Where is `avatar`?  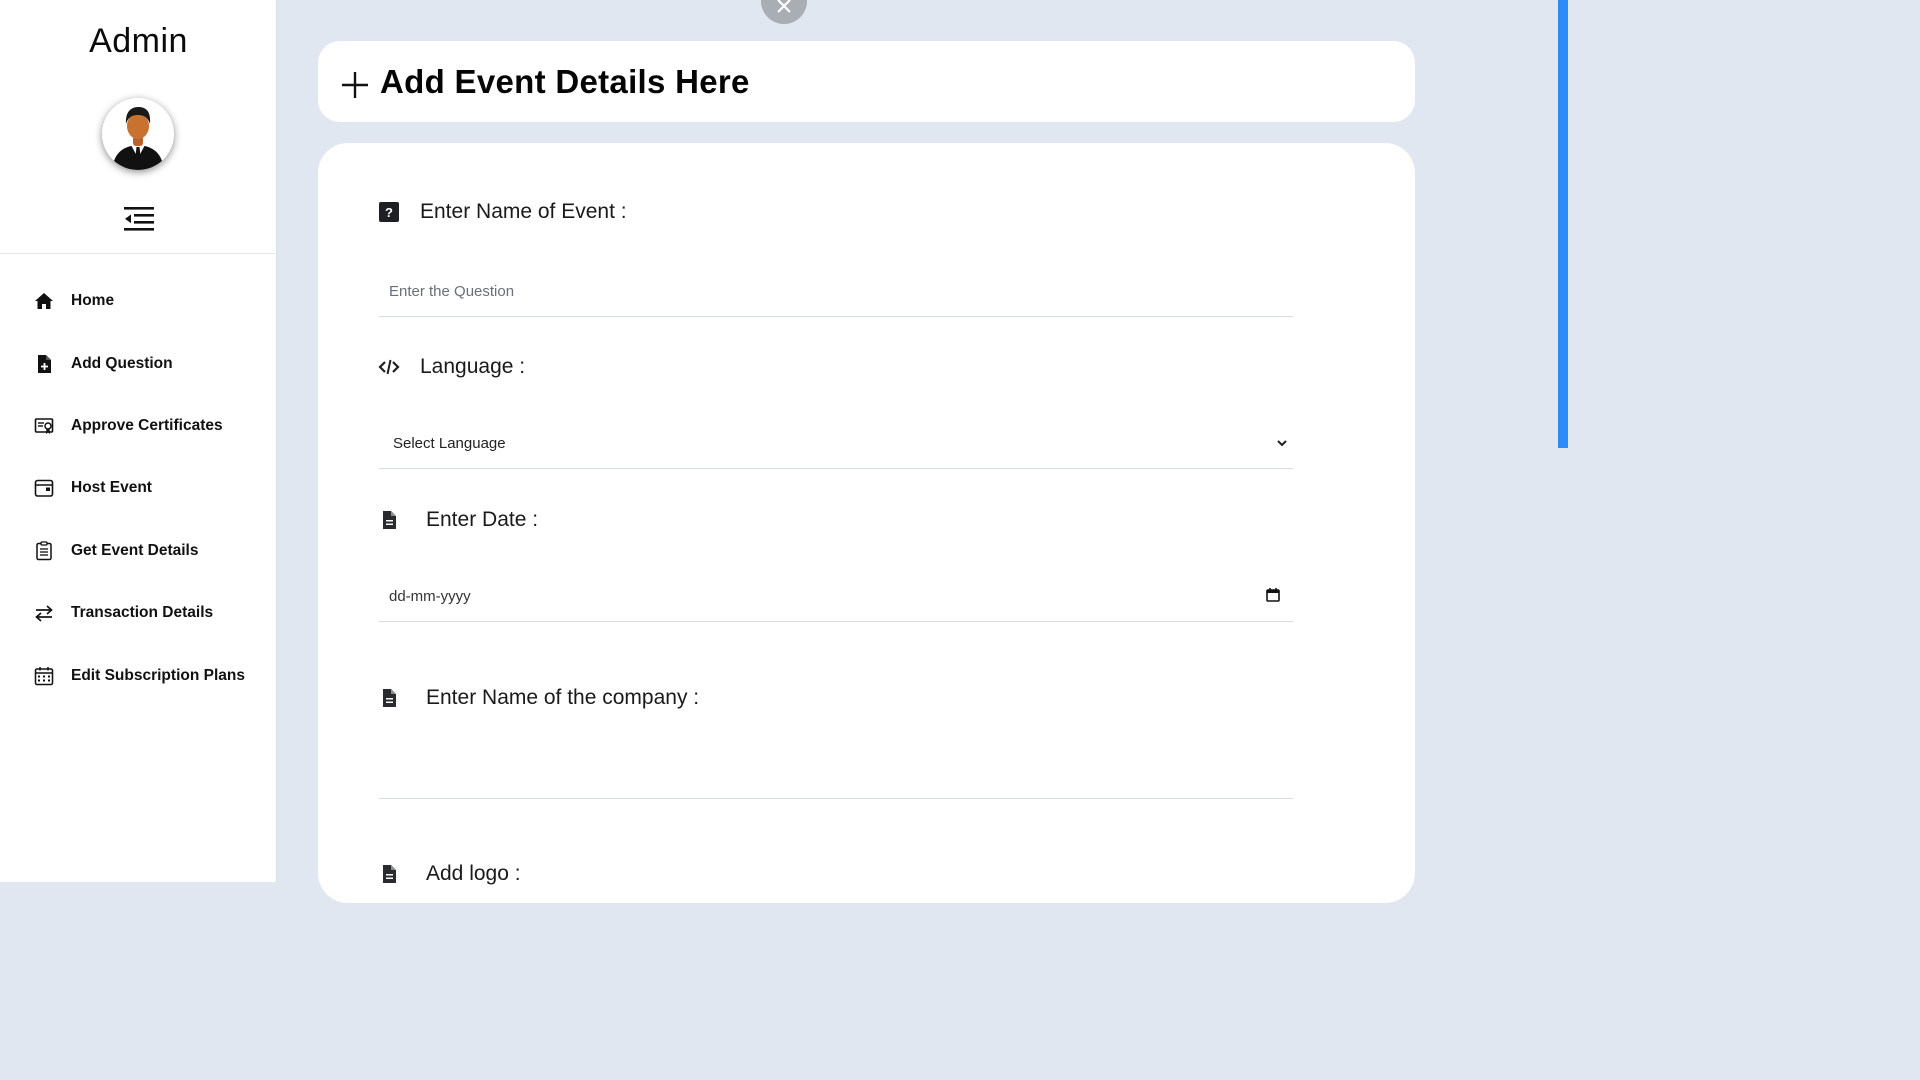
avatar is located at coordinates (138, 134).